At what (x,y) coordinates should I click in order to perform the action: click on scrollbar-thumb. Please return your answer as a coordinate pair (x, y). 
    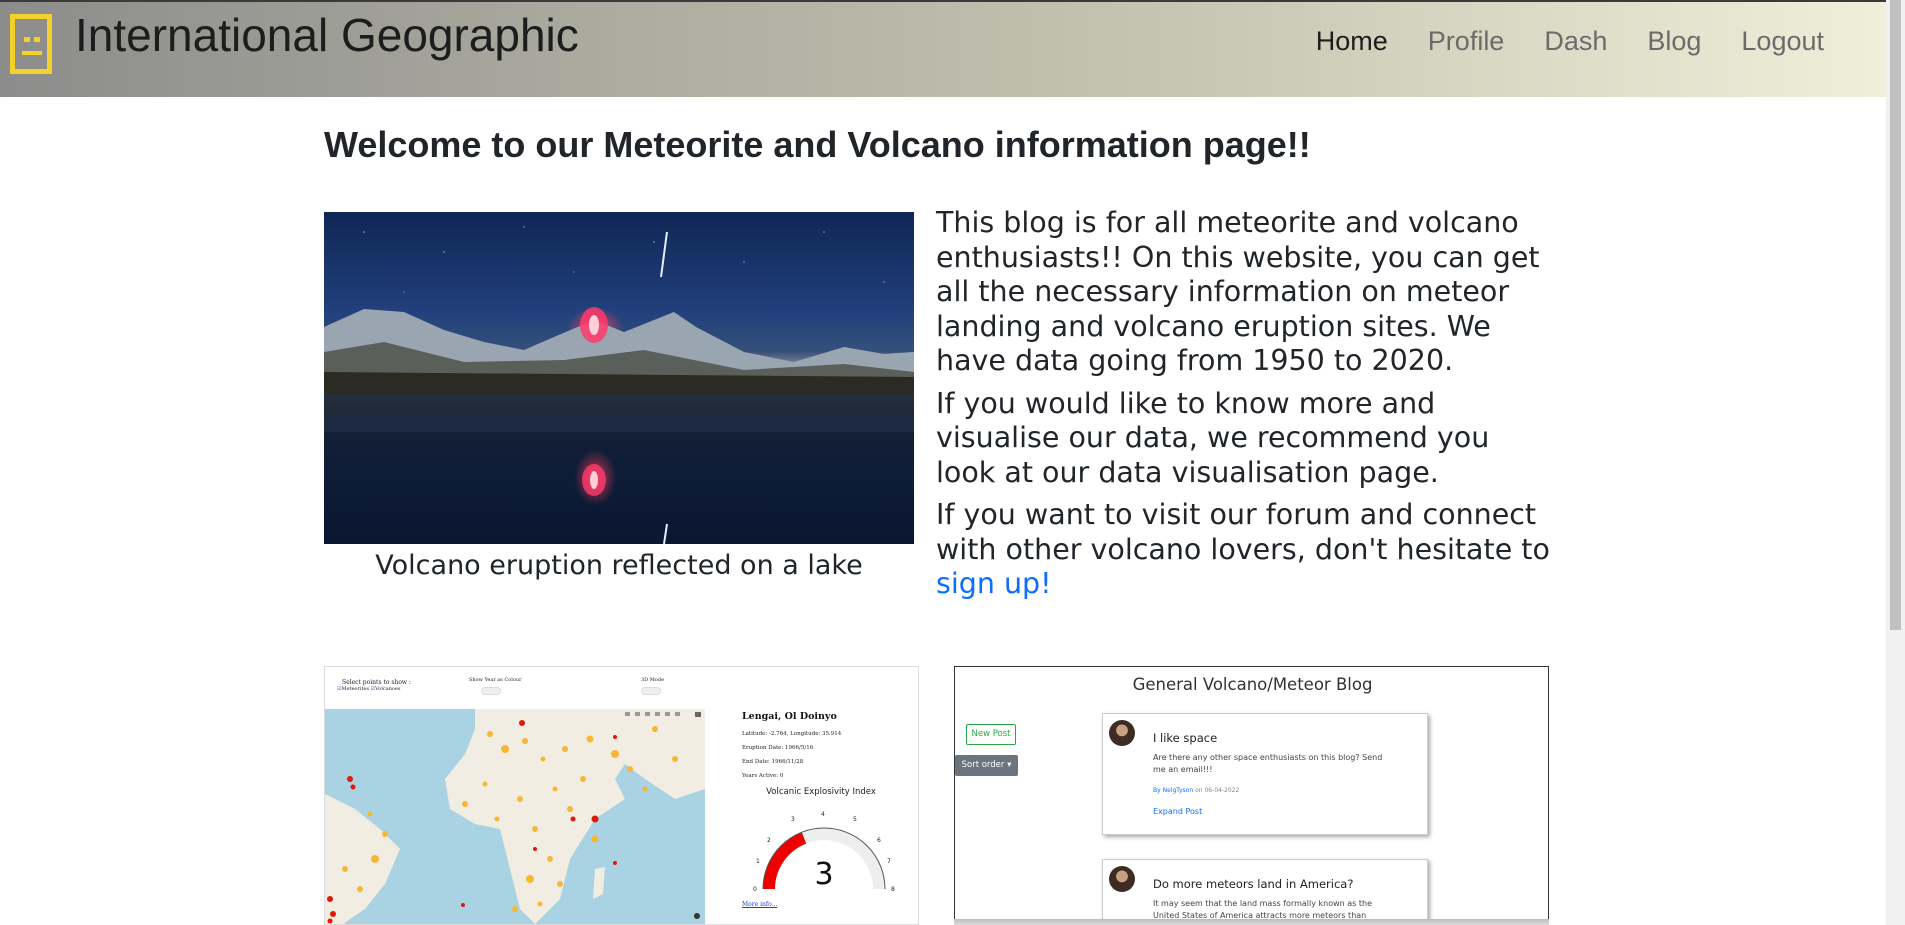
    Looking at the image, I should click on (1895, 315).